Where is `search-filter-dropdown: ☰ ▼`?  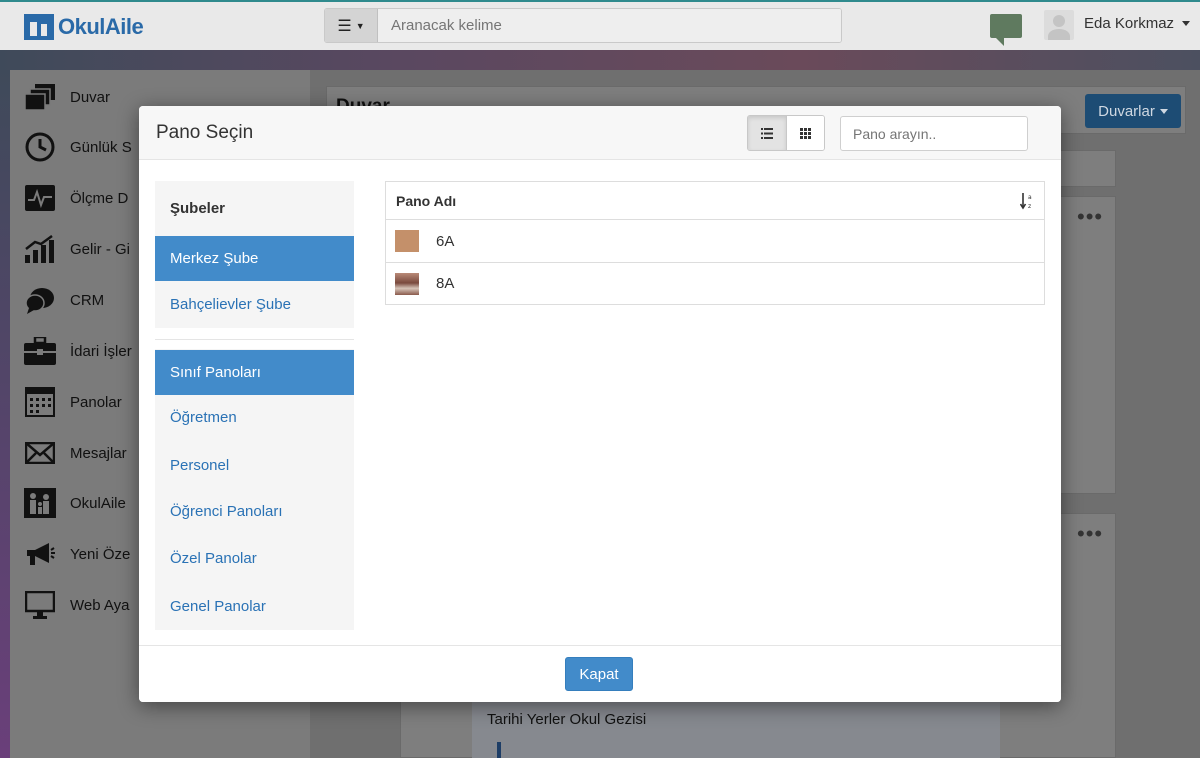
search-filter-dropdown: ☰ ▼ is located at coordinates (351, 25).